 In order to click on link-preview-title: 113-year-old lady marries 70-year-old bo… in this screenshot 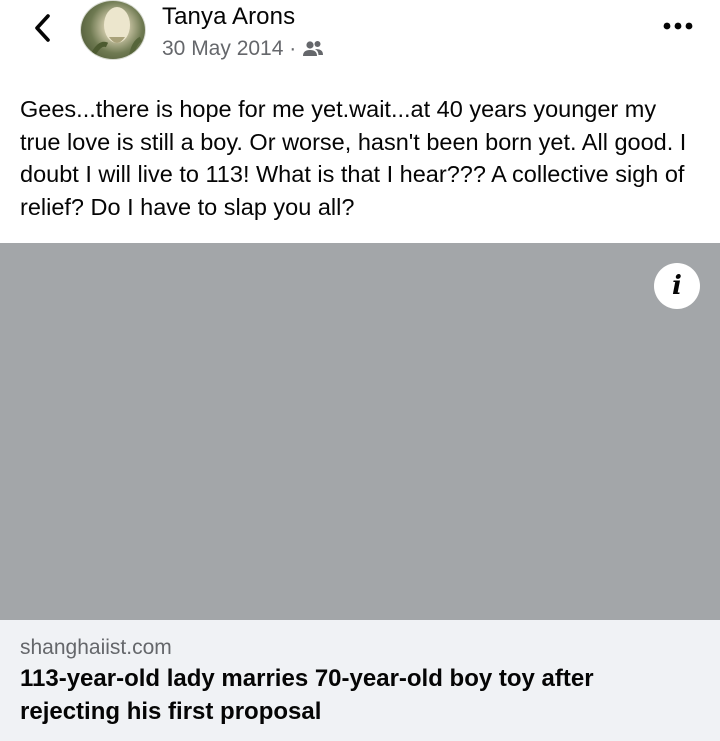, I will do `click(360, 695)`.